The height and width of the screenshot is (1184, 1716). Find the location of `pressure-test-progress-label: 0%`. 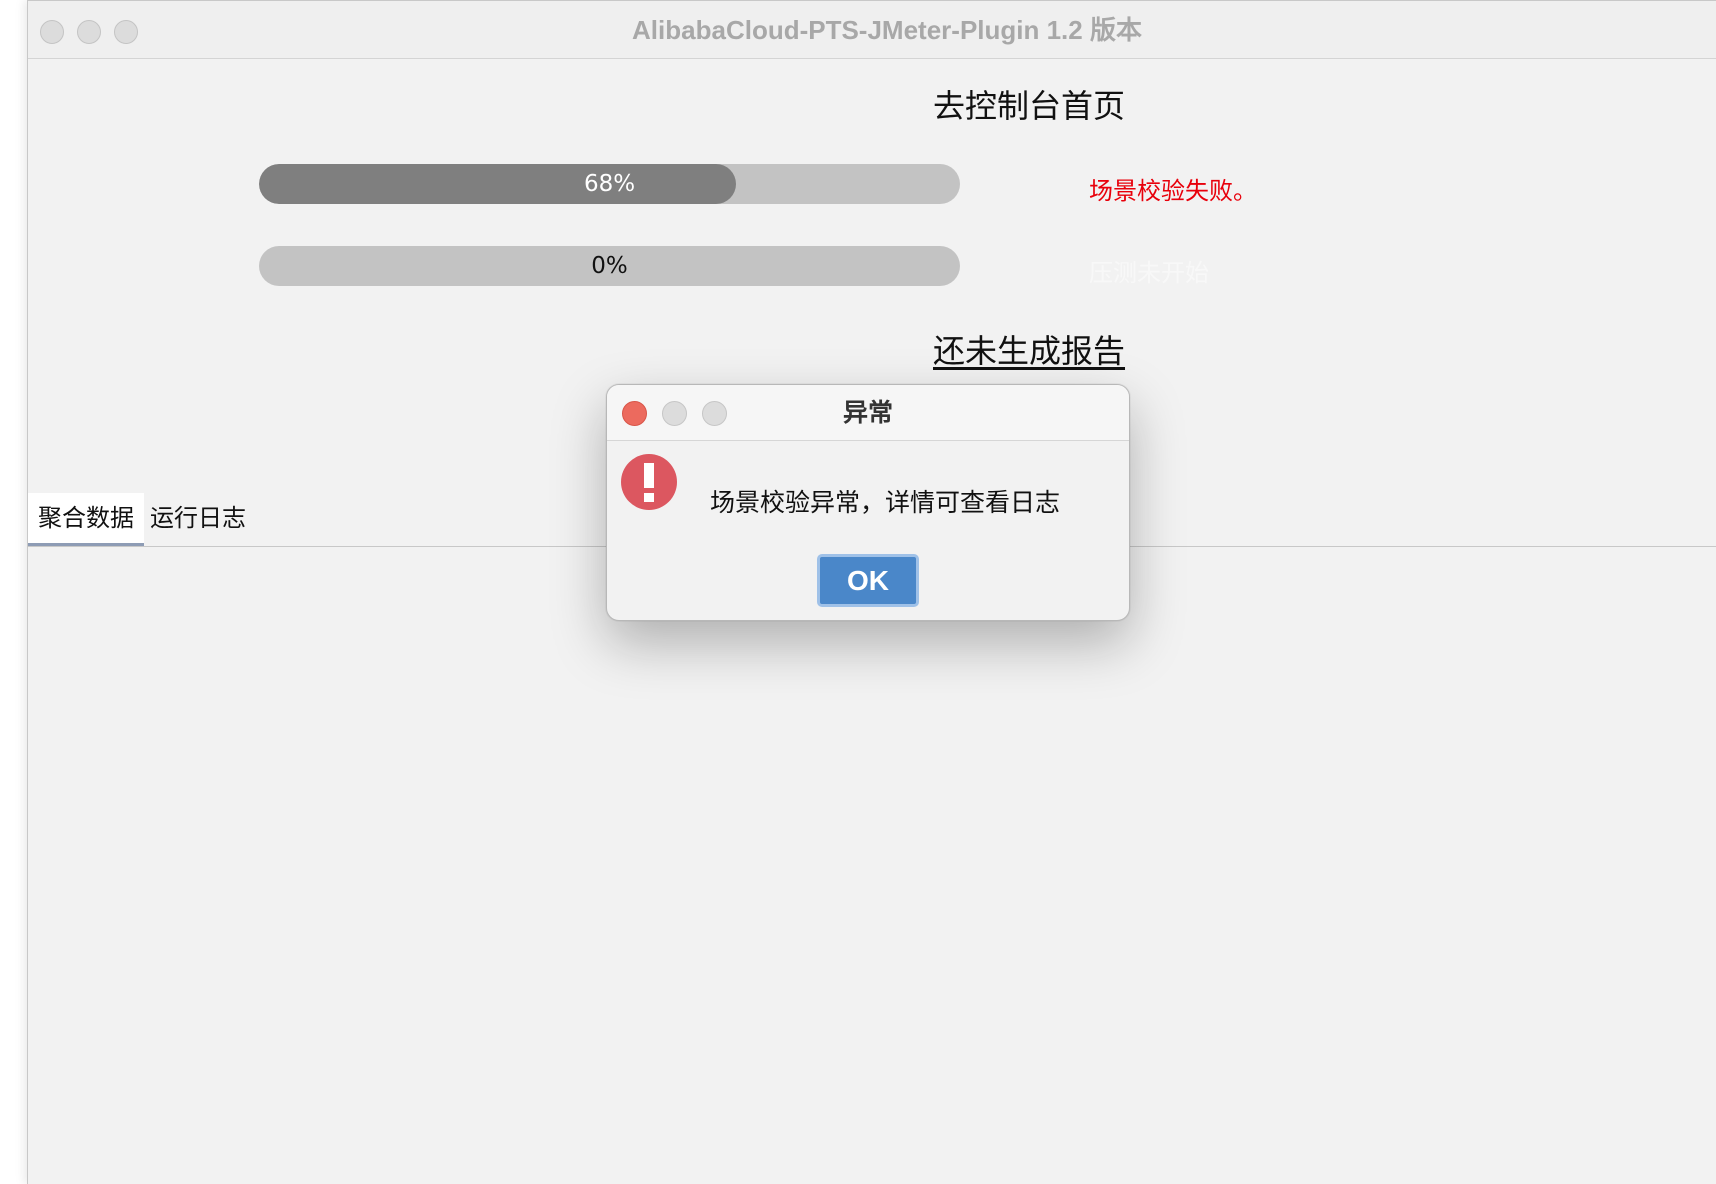

pressure-test-progress-label: 0% is located at coordinates (609, 266).